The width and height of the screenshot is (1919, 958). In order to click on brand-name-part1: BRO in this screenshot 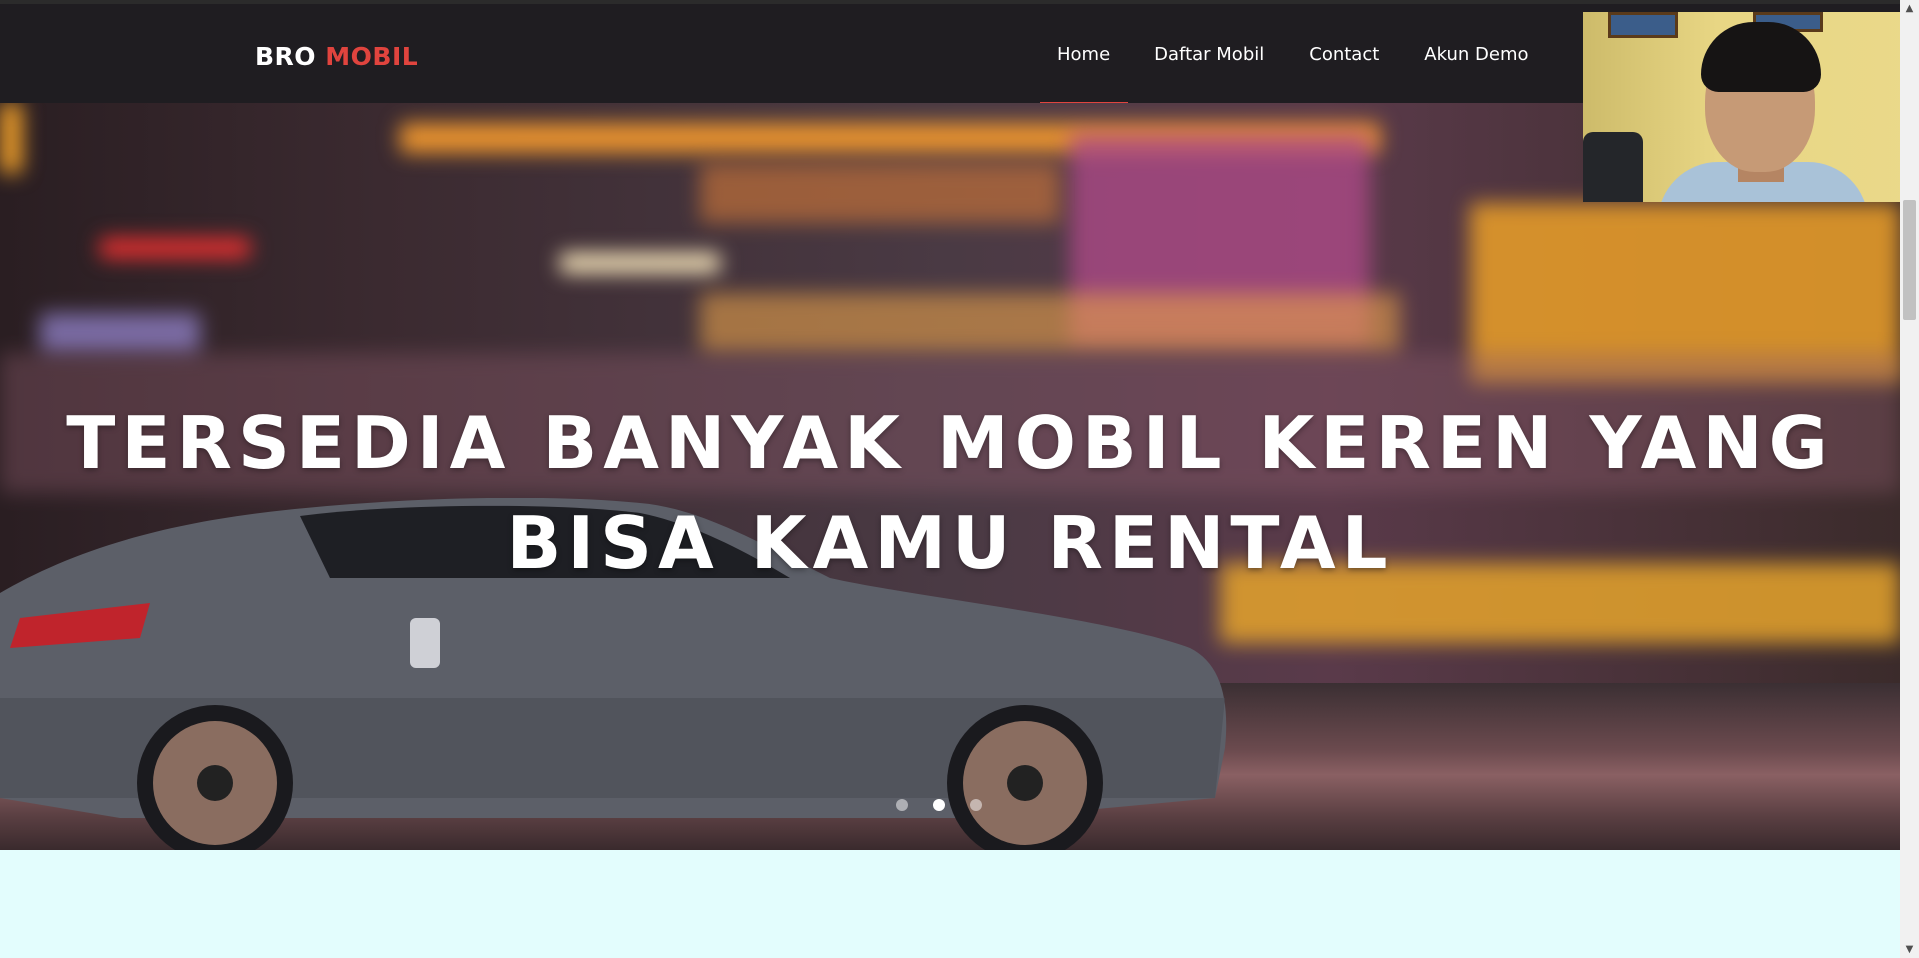, I will do `click(286, 56)`.